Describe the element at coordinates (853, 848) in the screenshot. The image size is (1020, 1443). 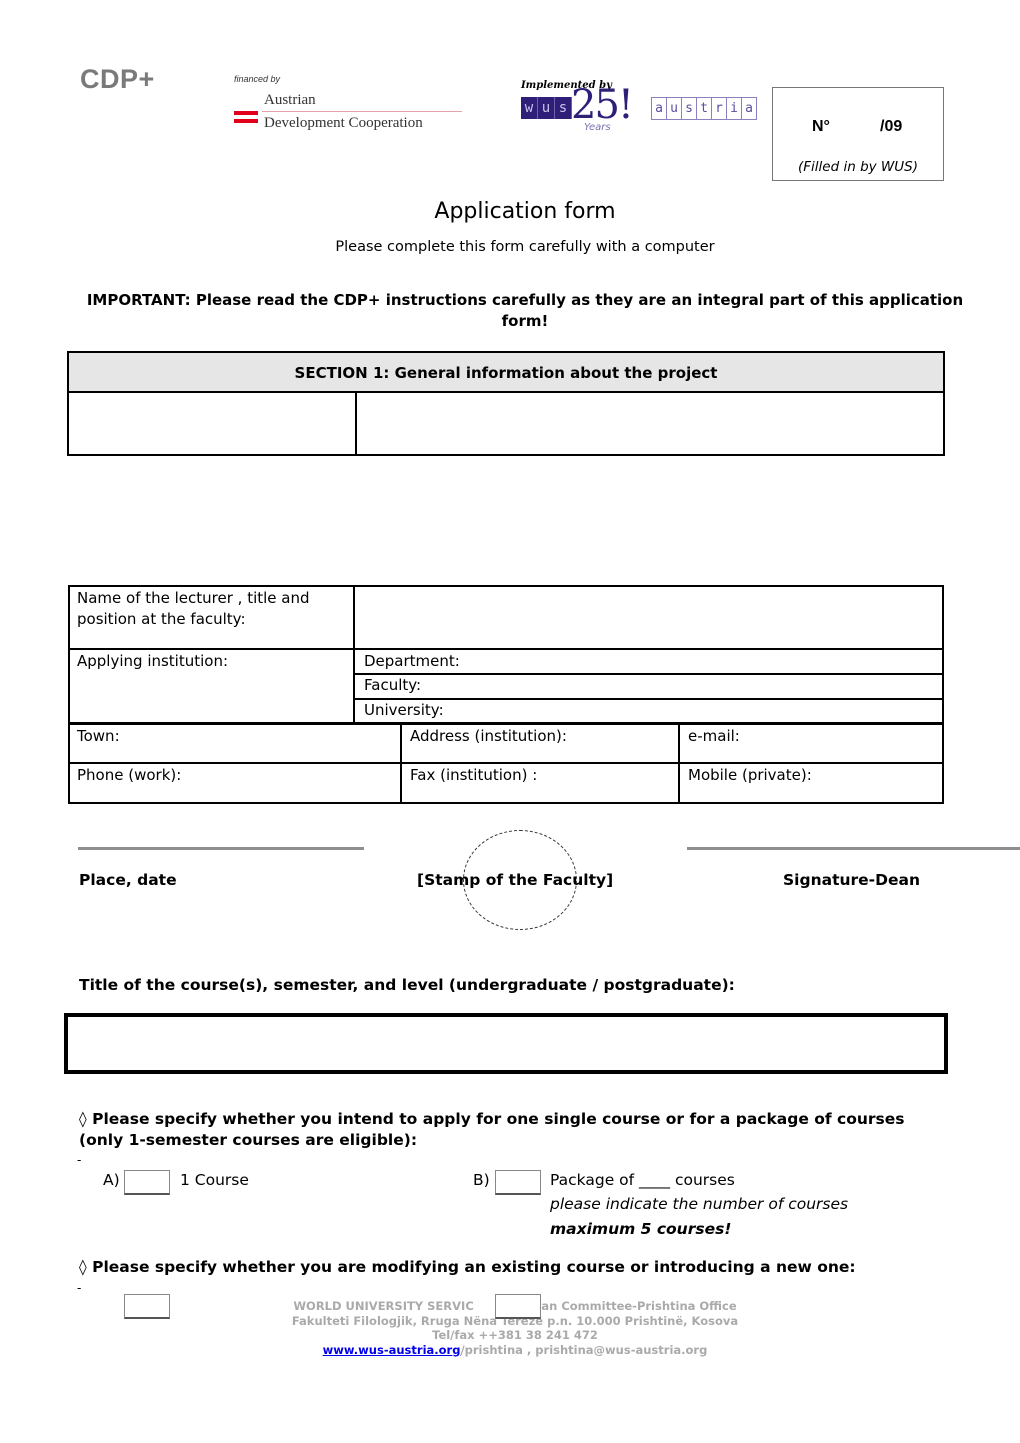
I see `signature-line` at that location.